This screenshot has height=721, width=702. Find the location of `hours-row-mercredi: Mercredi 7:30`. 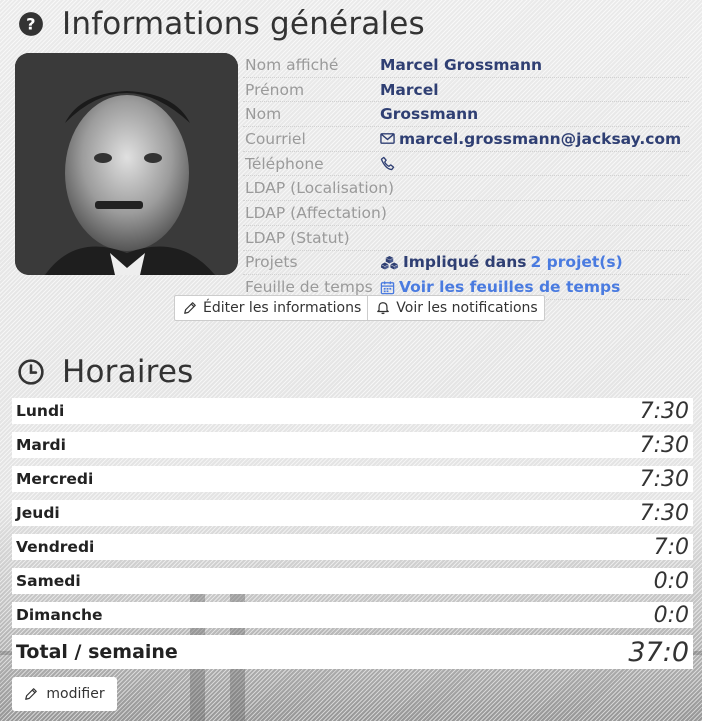

hours-row-mercredi: Mercredi 7:30 is located at coordinates (352, 479).